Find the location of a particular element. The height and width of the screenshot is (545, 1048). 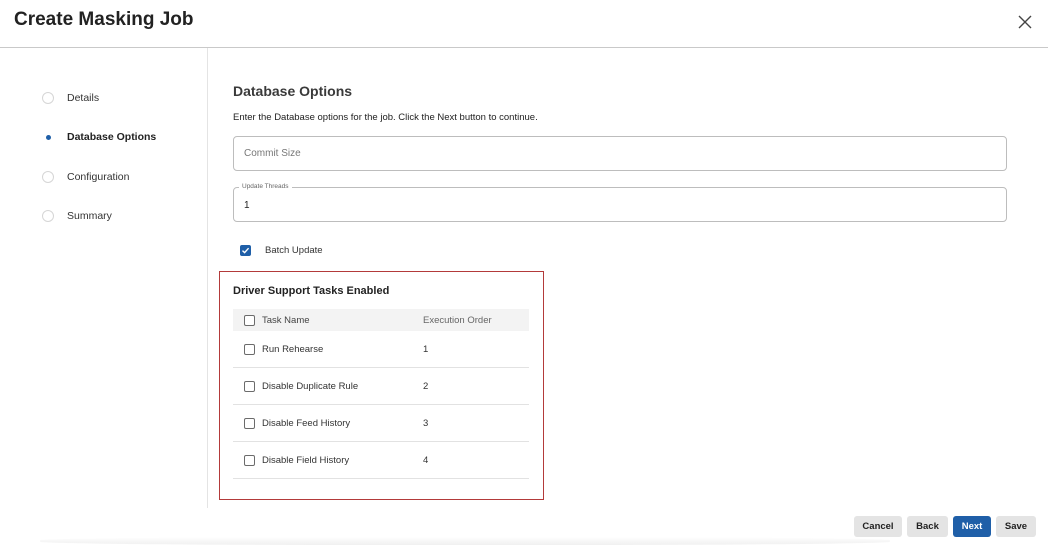

next-button: Next is located at coordinates (972, 526).